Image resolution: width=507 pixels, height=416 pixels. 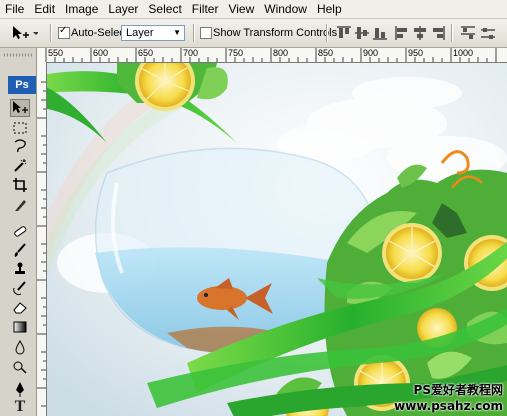 What do you see at coordinates (271, 55) in the screenshot?
I see `horizontal-ruler: 550 600 650 700 750 800 850 900 950 1000` at bounding box center [271, 55].